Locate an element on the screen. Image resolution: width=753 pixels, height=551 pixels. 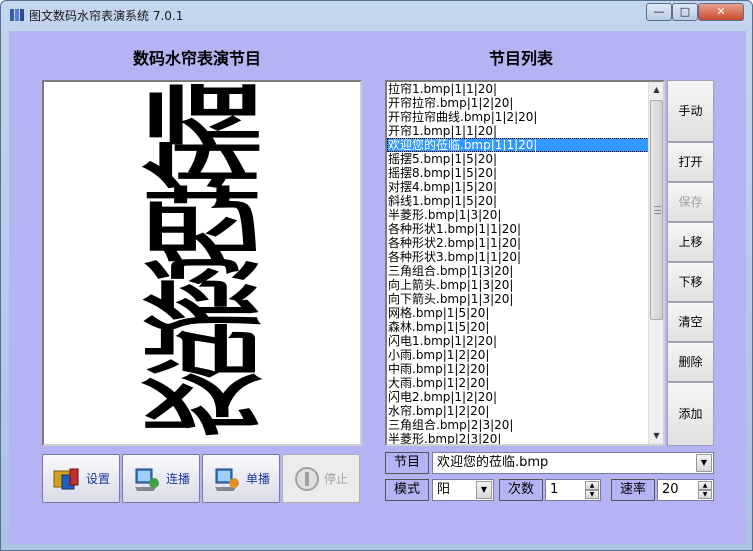
list-item: 各种形状2.bmp|1|1|20| is located at coordinates (518, 243).